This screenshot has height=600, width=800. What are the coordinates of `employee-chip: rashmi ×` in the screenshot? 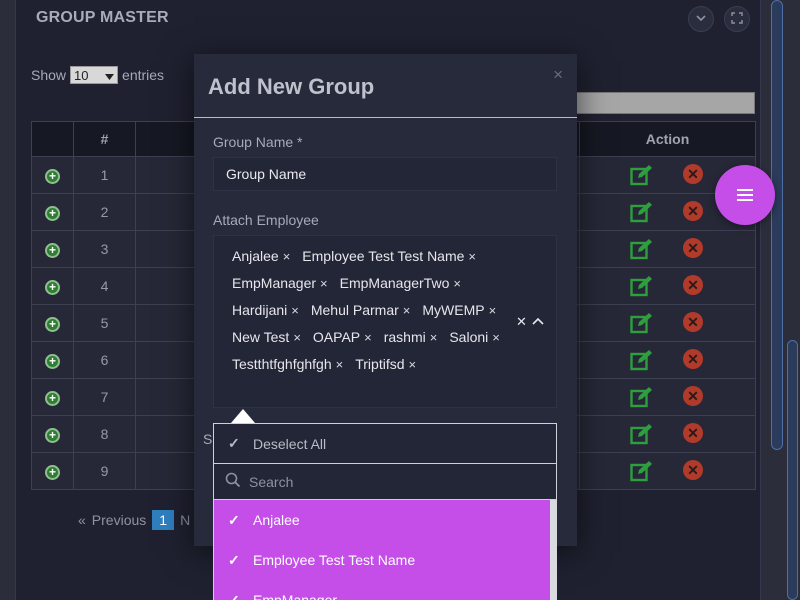 It's located at (411, 337).